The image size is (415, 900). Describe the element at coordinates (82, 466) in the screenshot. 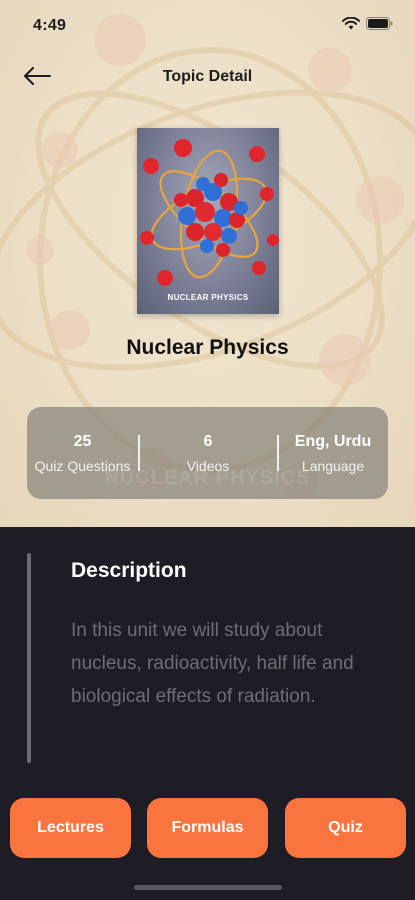

I see `stat-label: Quiz Questions` at that location.